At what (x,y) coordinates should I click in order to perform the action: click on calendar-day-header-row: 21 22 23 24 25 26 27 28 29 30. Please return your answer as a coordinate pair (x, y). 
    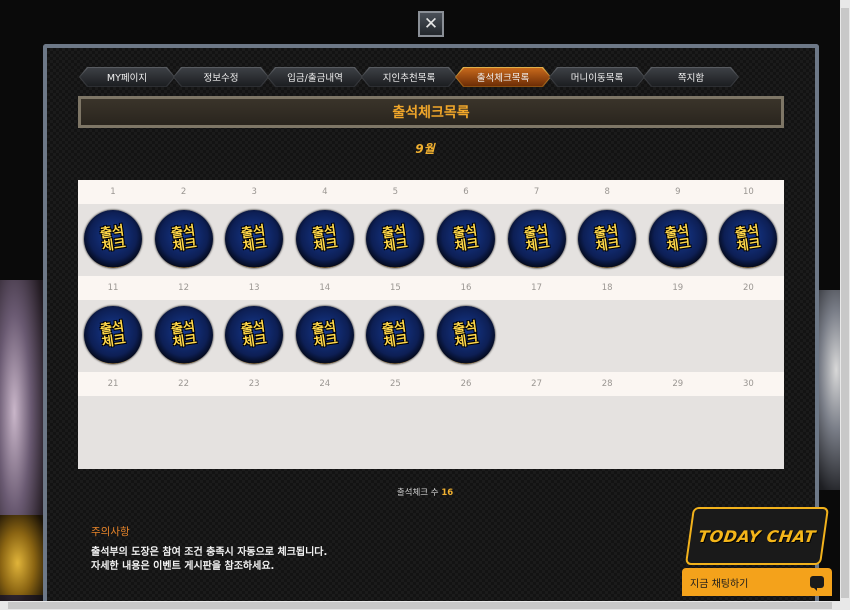
    Looking at the image, I should click on (431, 384).